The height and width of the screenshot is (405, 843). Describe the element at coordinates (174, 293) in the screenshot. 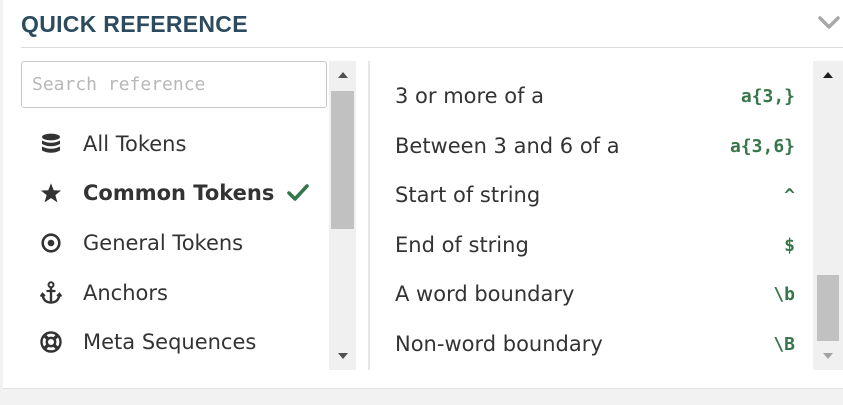

I see `category-item-anchors: Anchors` at that location.